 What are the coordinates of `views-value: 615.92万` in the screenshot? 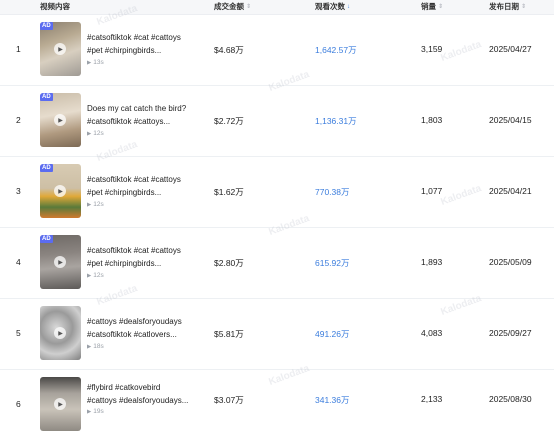 It's located at (332, 263).